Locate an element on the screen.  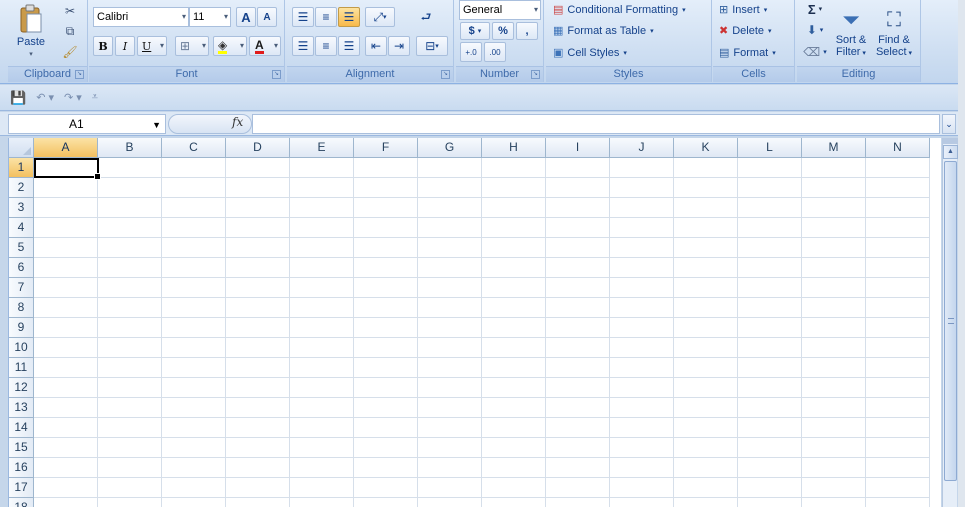
vertical-scrollbar: ▲ is located at coordinates (950, 322).